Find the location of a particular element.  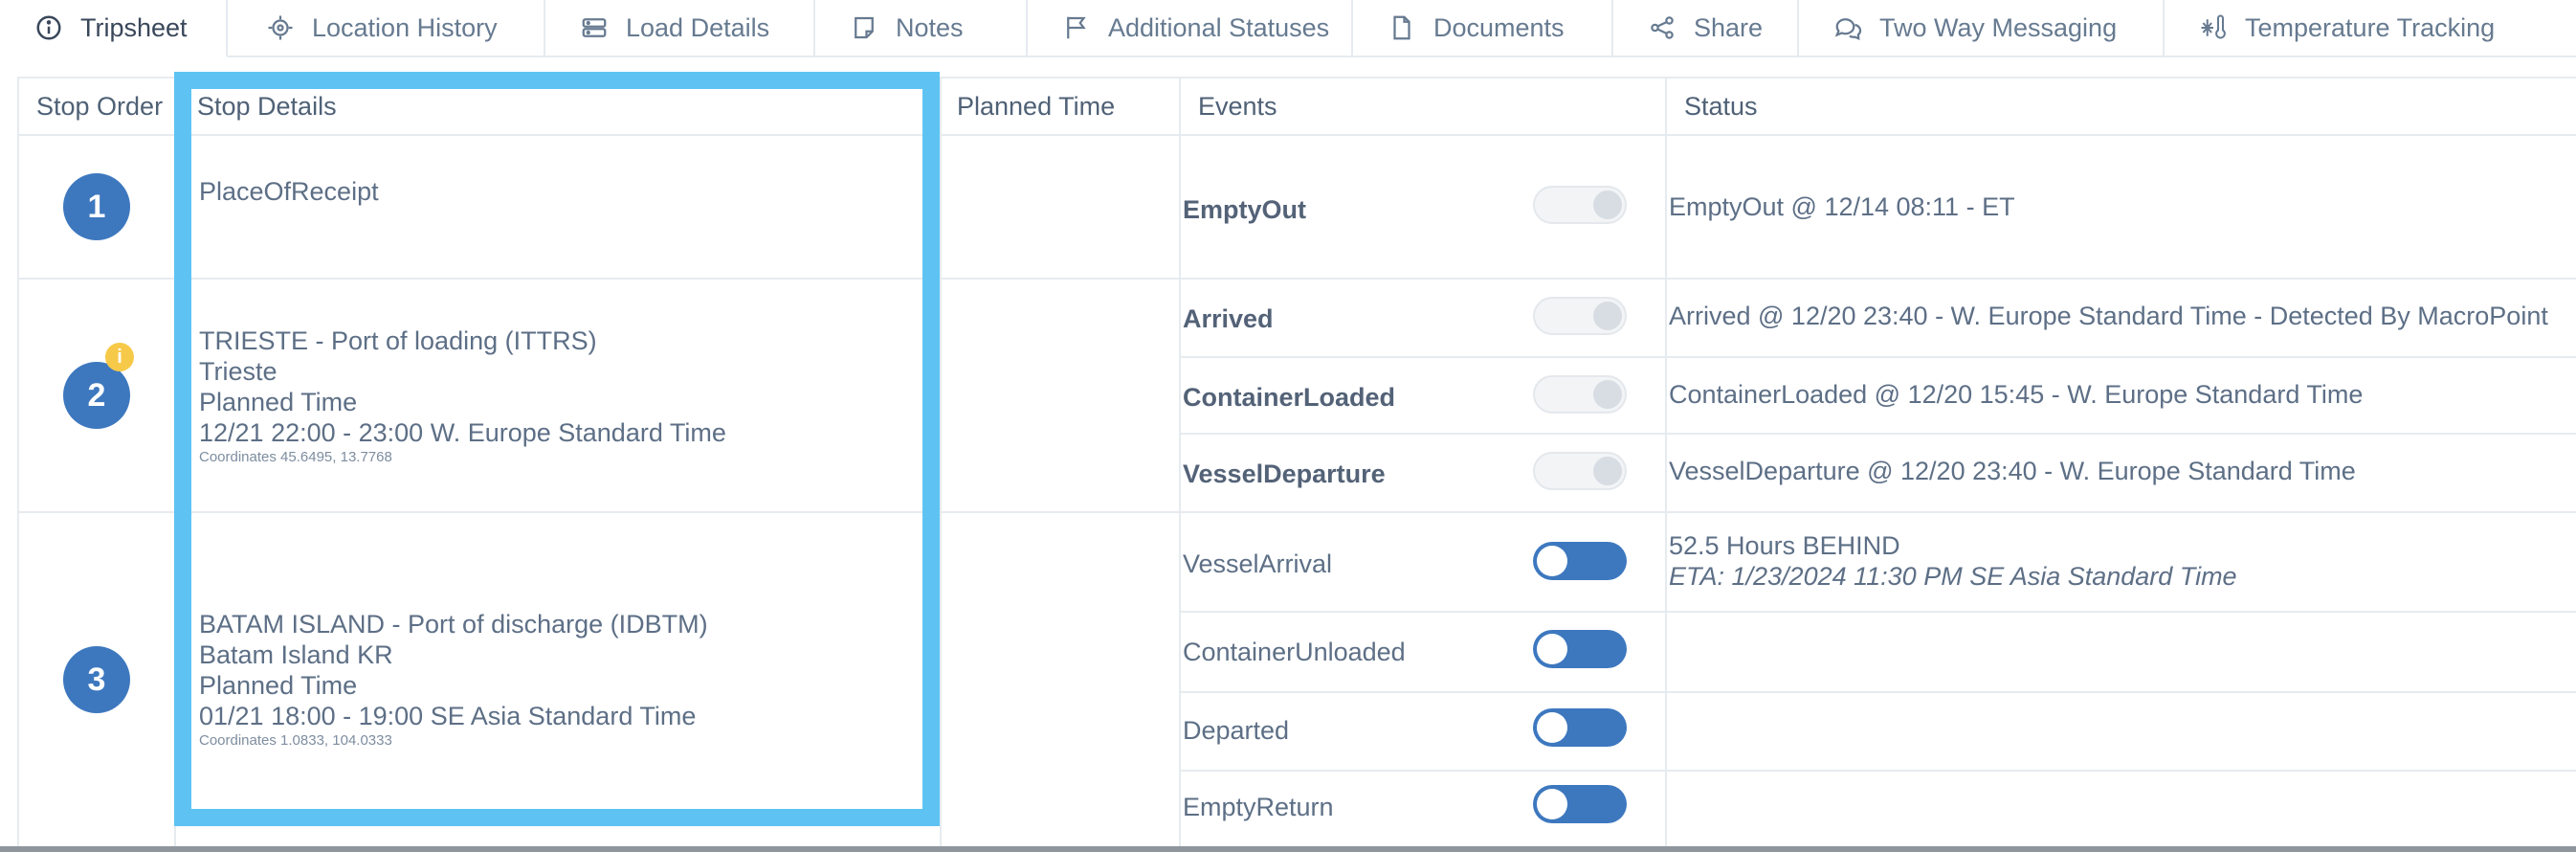

tab-location-history: Location History is located at coordinates (386, 29).